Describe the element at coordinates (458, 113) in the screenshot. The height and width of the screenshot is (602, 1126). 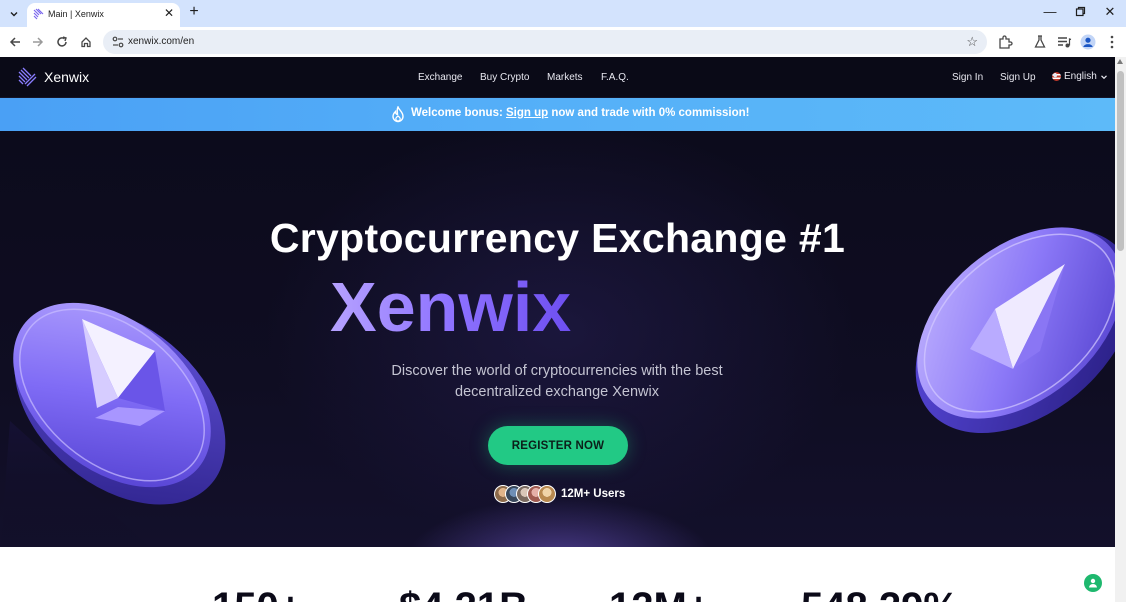
I see `banner-prefix: Welcome bonus:` at that location.